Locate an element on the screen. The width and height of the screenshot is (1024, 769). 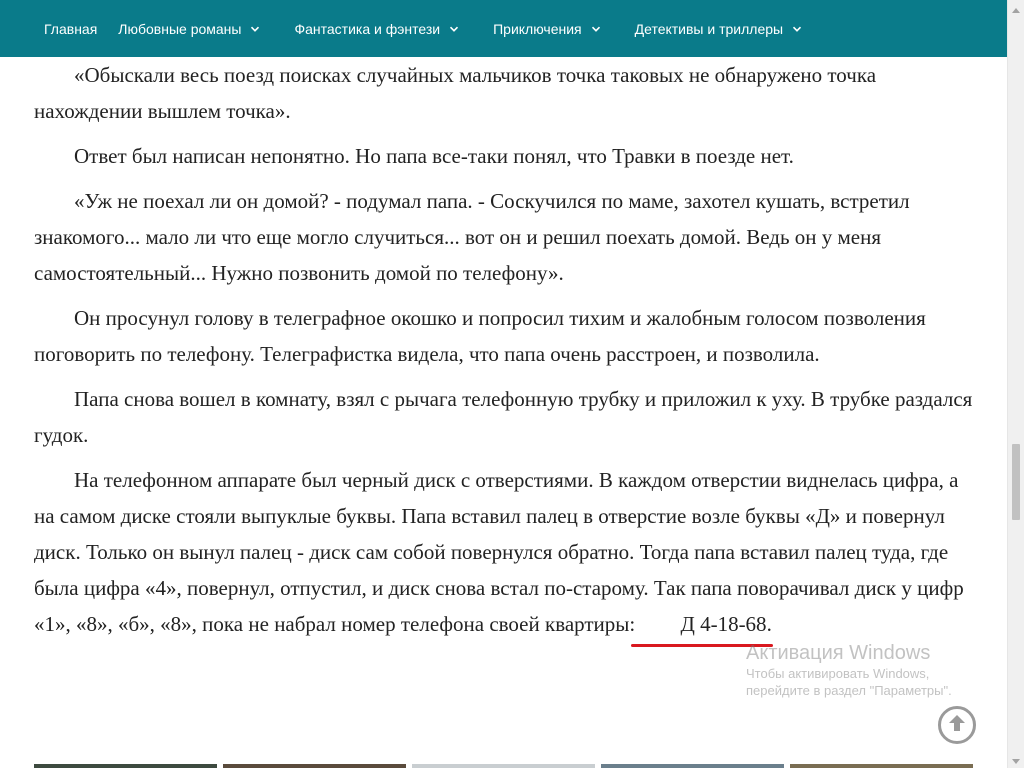
triangle-down-icon is located at coordinates (1016, 760).